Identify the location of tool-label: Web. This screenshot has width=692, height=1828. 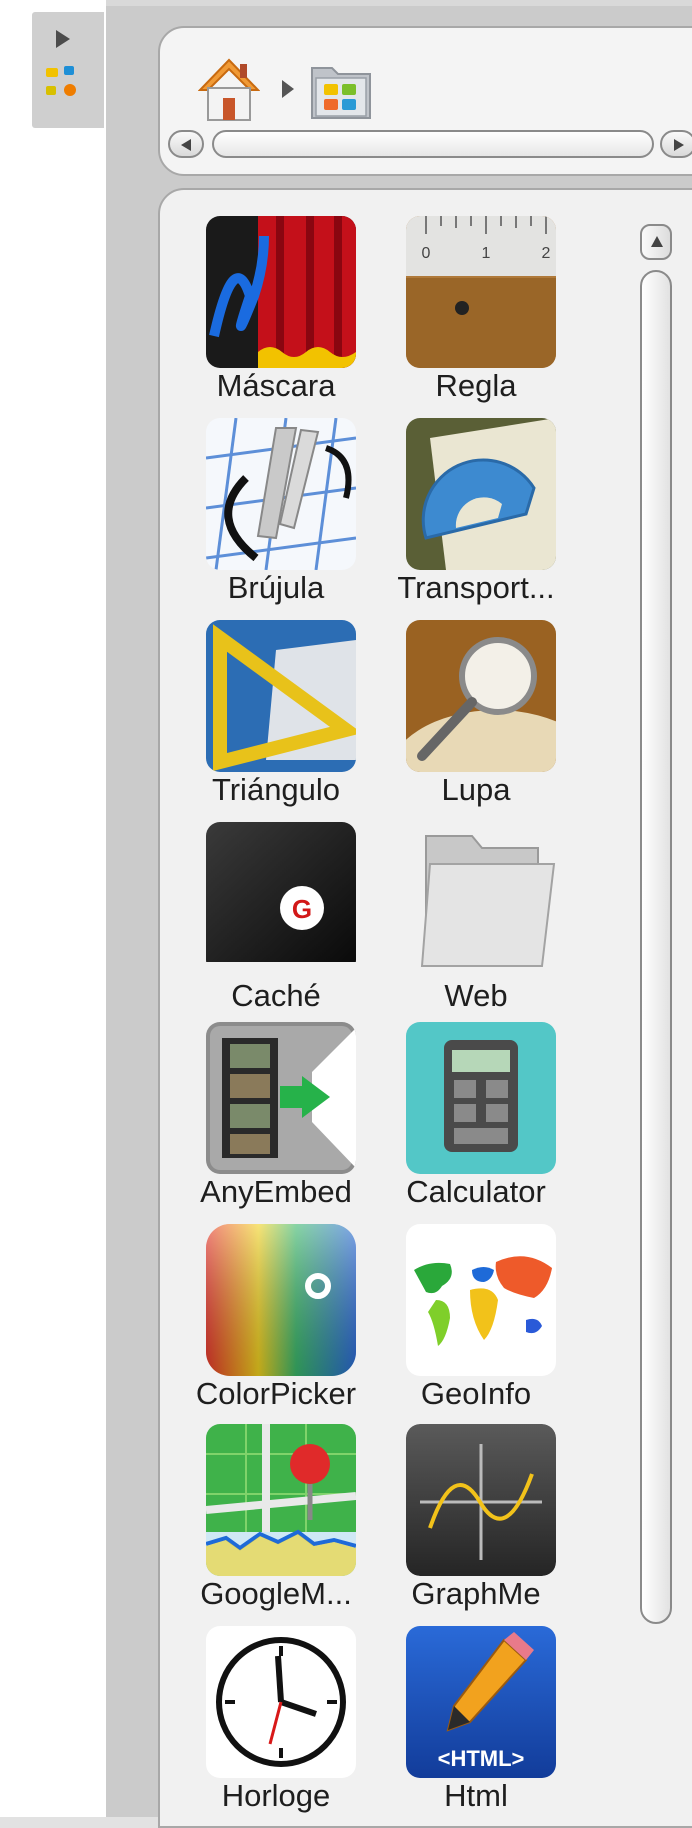
(476, 995).